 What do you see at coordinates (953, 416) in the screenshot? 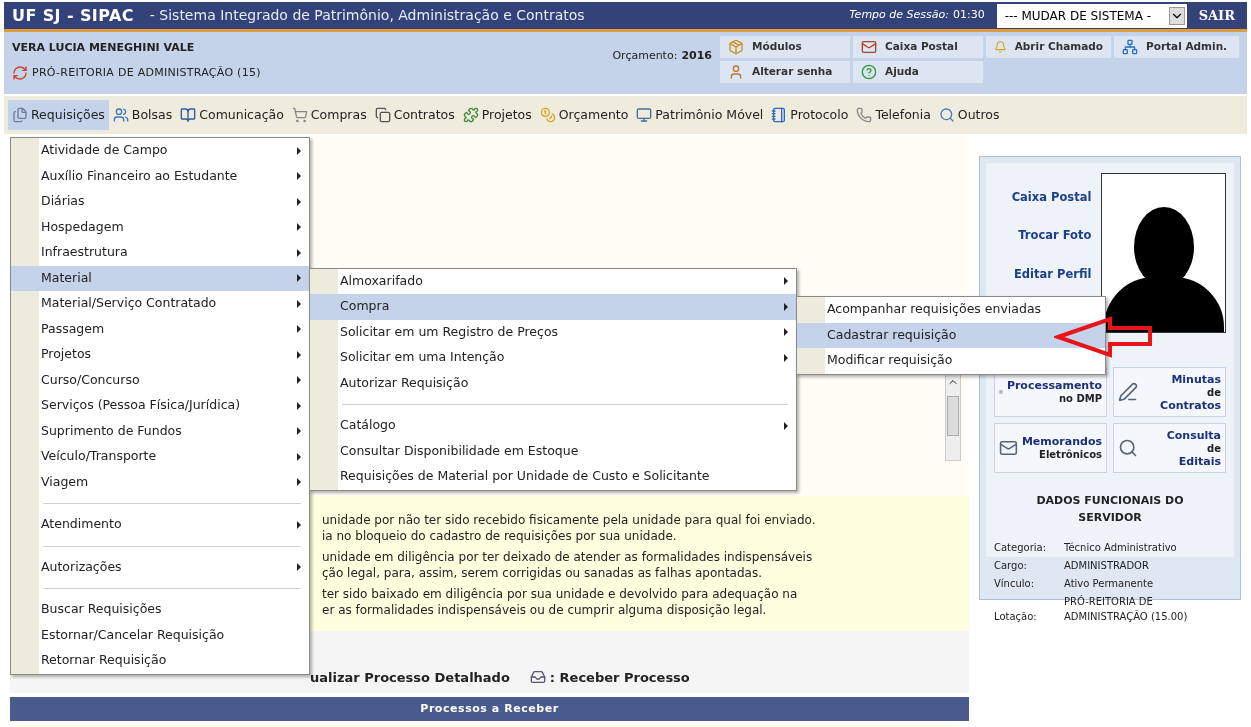
I see `scrollbar-thumb` at bounding box center [953, 416].